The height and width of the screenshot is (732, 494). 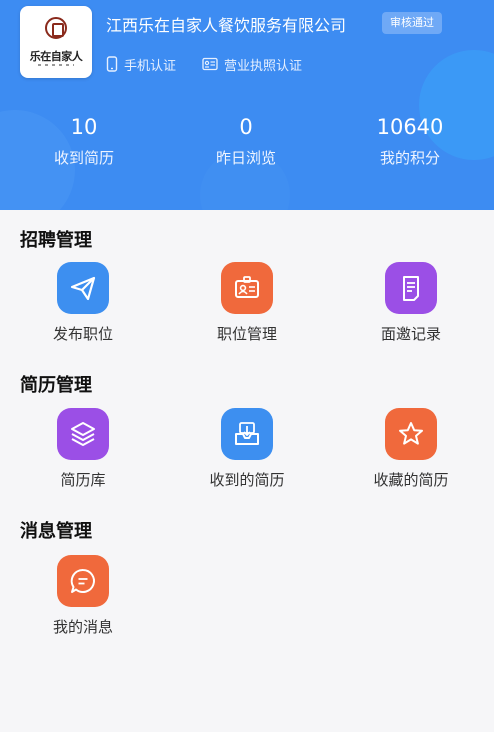 What do you see at coordinates (82, 627) in the screenshot?
I see `my-messages-label: 我的消息` at bounding box center [82, 627].